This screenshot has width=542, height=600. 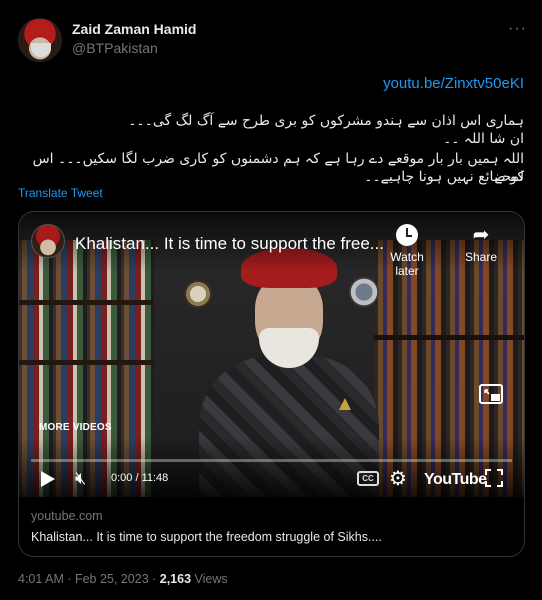 I want to click on author-avatar, so click(x=40, y=40).